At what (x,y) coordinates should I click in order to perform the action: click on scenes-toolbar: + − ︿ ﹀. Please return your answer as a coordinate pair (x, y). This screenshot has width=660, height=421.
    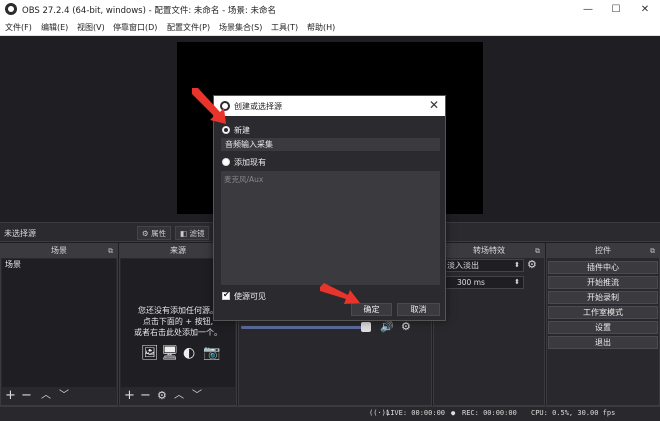
    Looking at the image, I should click on (59, 396).